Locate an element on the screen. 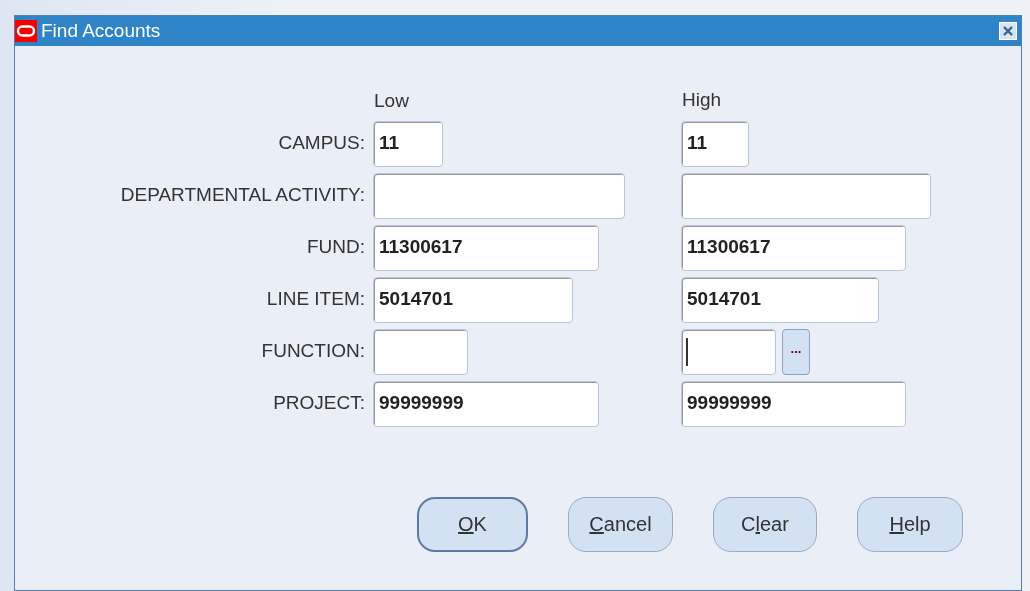  close-icon is located at coordinates (1008, 31).